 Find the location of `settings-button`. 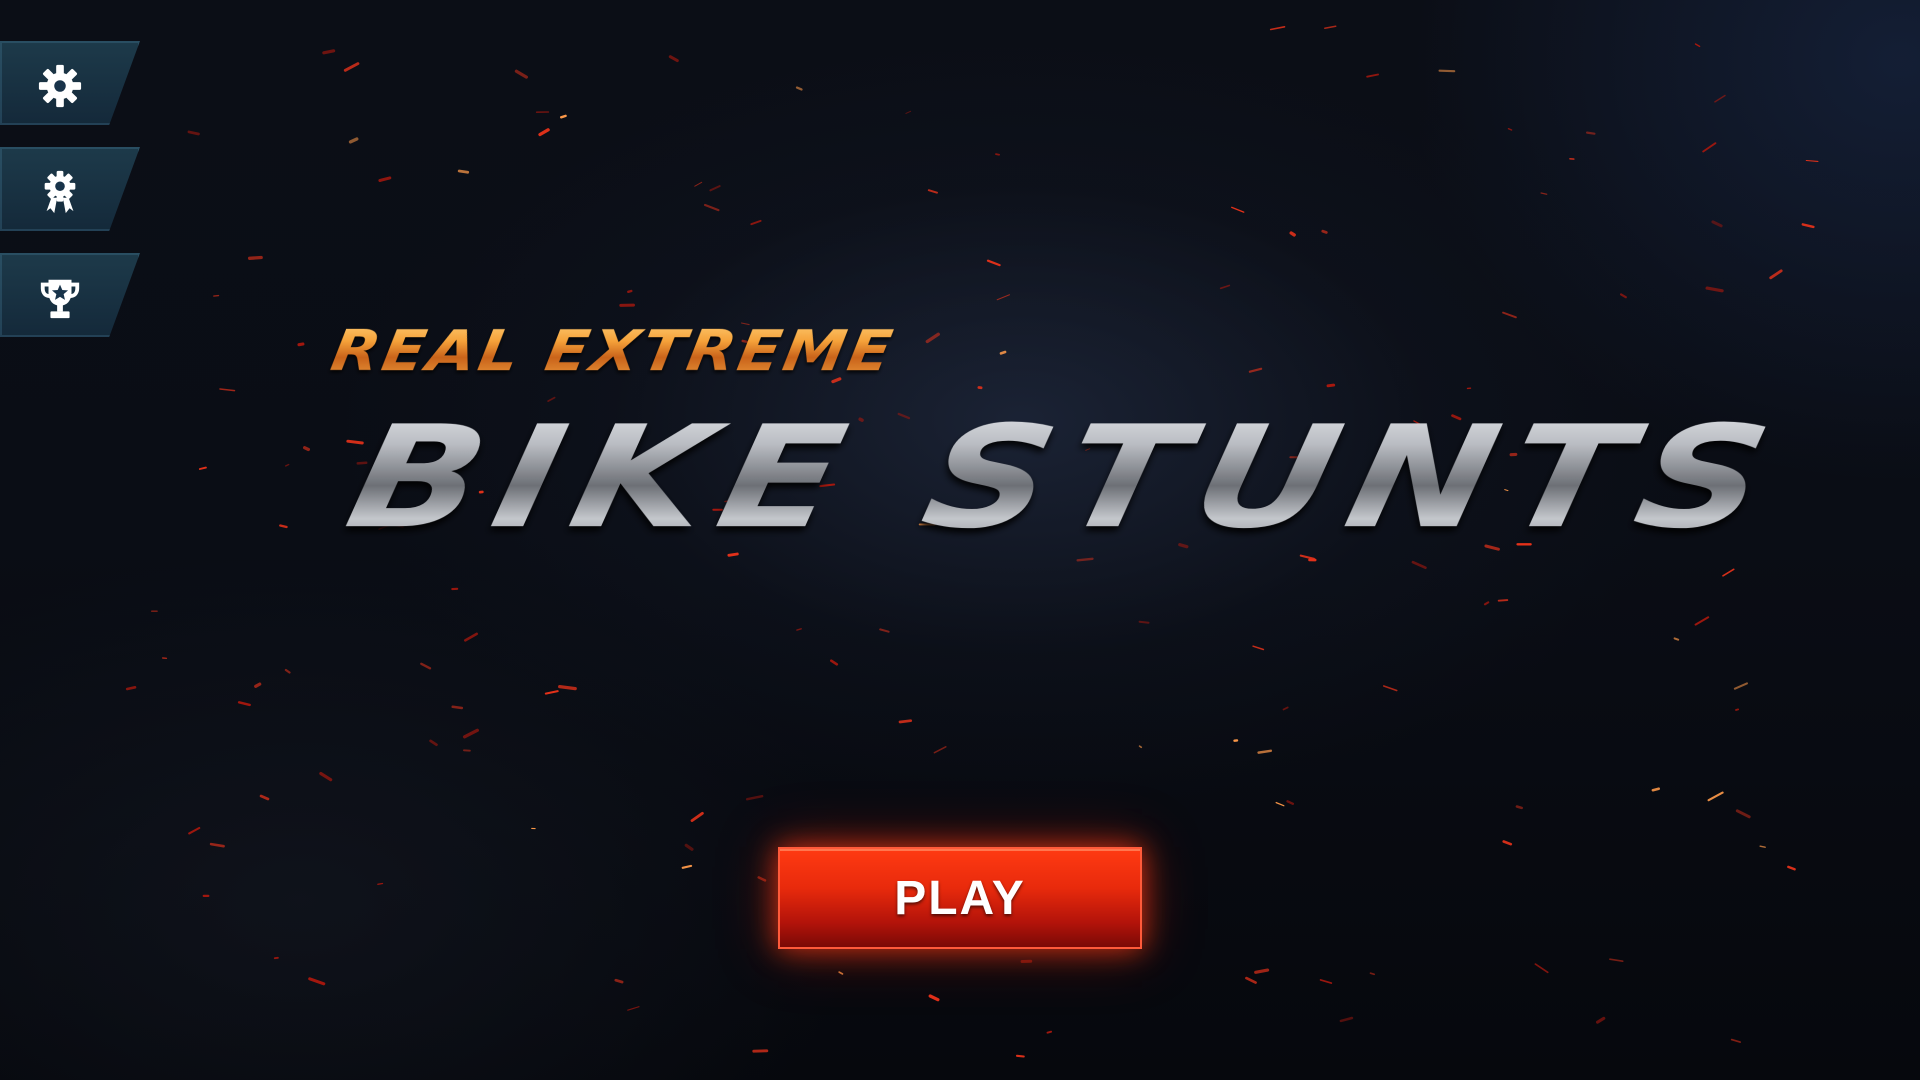

settings-button is located at coordinates (70, 83).